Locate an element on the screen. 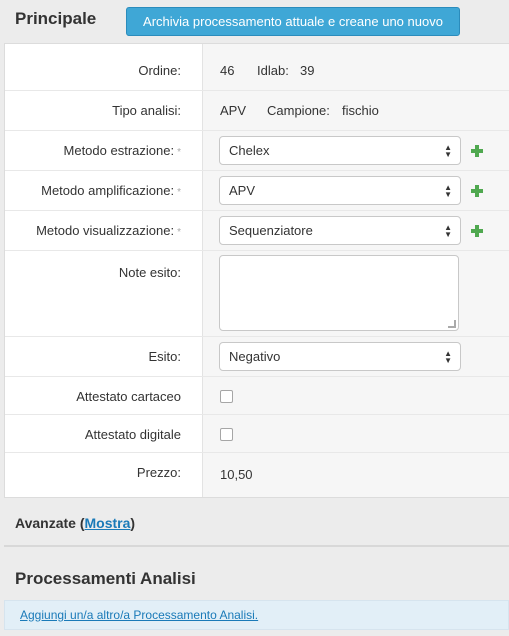  esito-label: Esito: is located at coordinates (164, 356).